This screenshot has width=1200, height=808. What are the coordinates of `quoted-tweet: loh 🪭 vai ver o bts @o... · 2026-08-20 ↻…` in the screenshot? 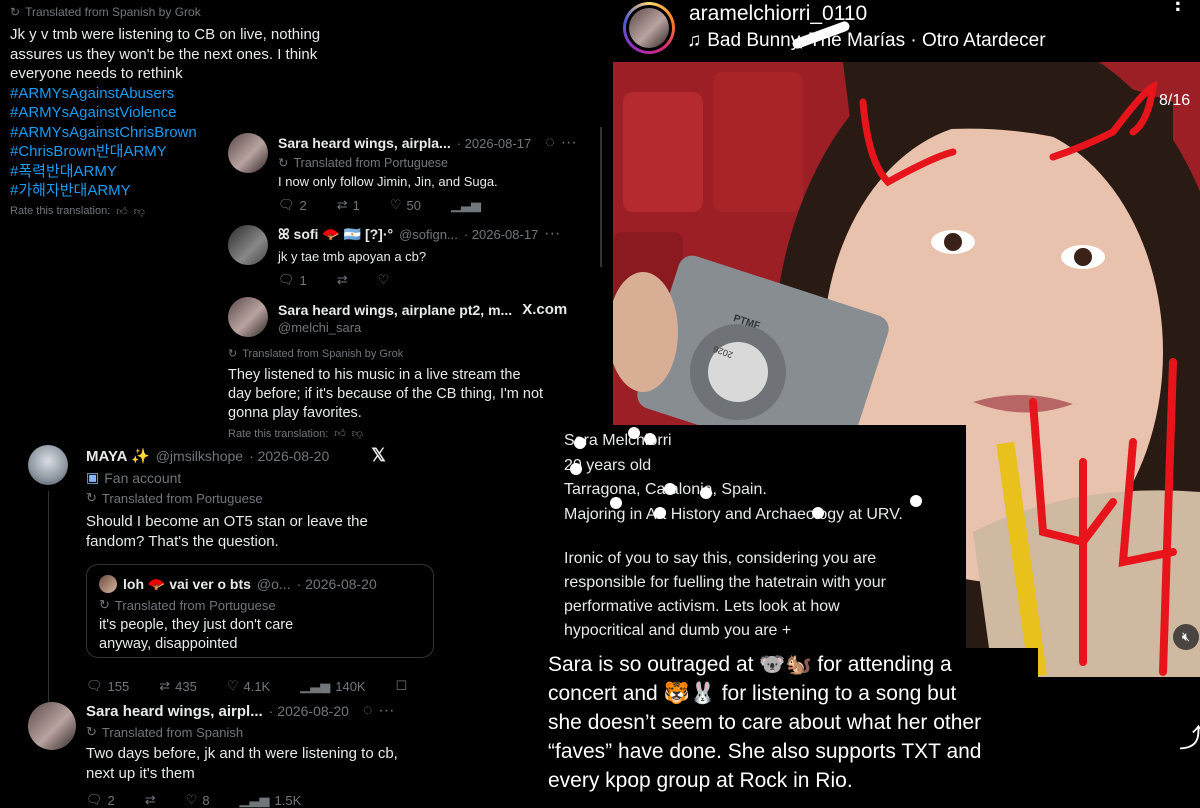 It's located at (260, 611).